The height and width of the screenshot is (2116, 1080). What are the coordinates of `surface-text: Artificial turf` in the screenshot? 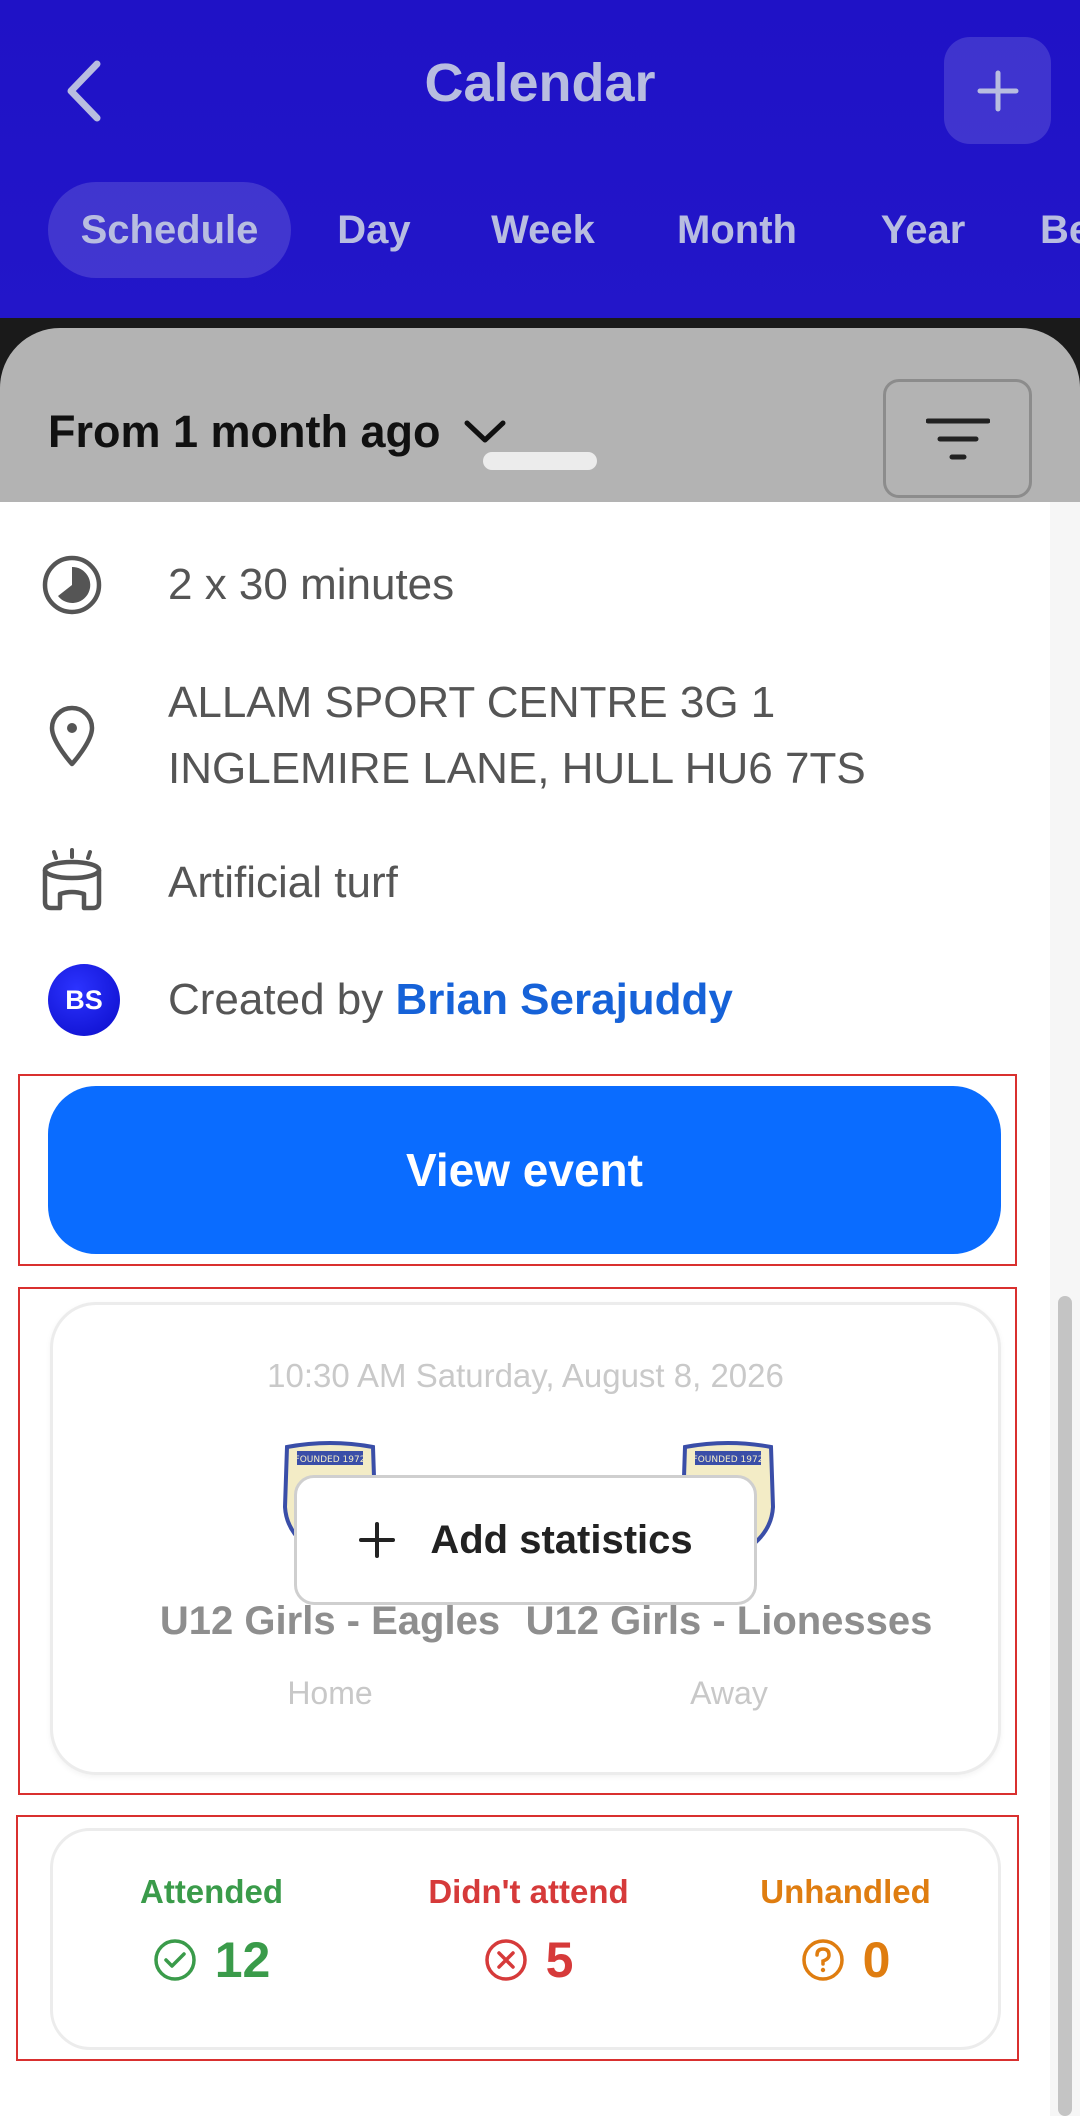 It's located at (283, 882).